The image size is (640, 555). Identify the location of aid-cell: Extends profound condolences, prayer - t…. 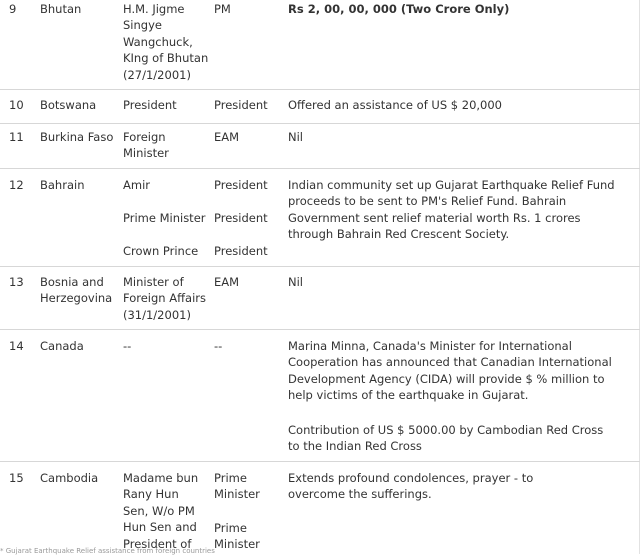
(411, 486).